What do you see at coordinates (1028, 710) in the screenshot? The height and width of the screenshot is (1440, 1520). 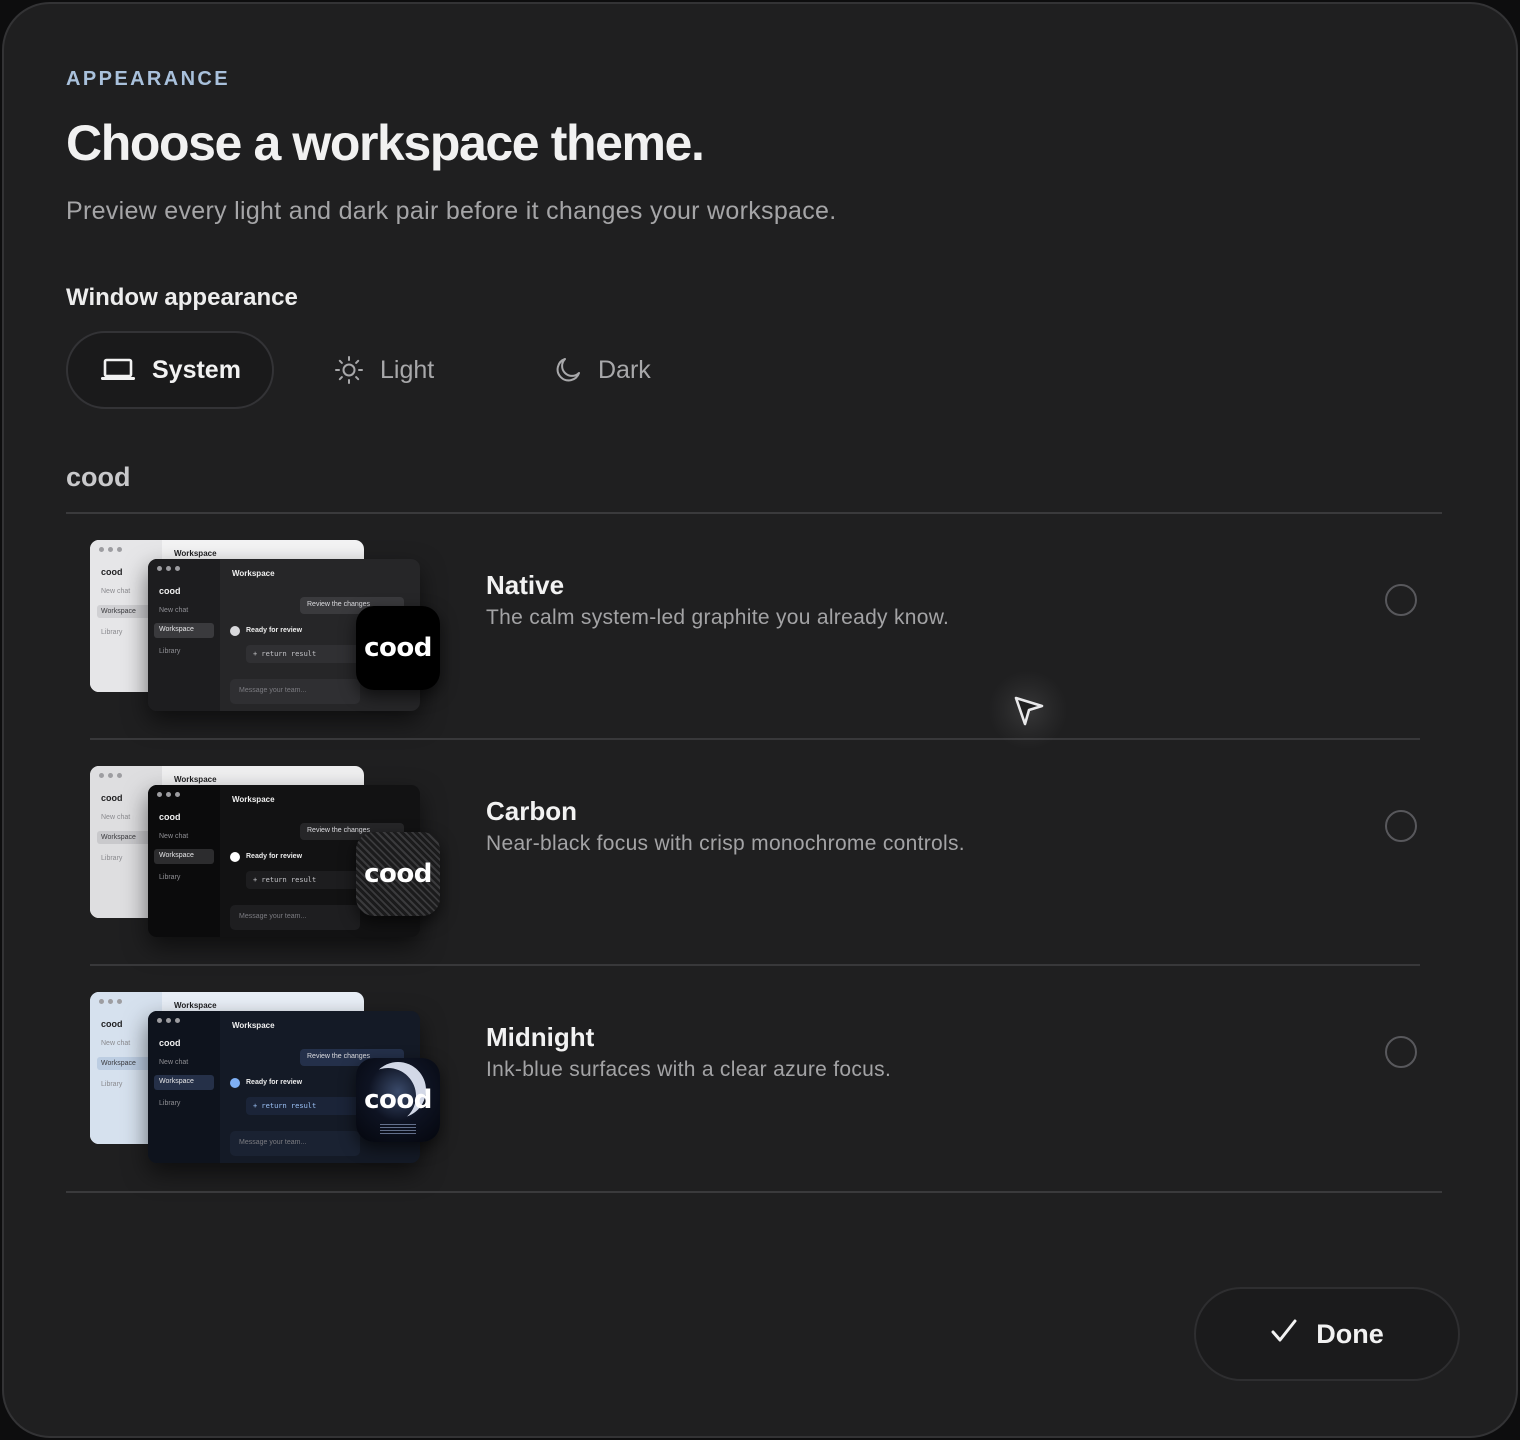 I see `pointer-cursor-icon` at bounding box center [1028, 710].